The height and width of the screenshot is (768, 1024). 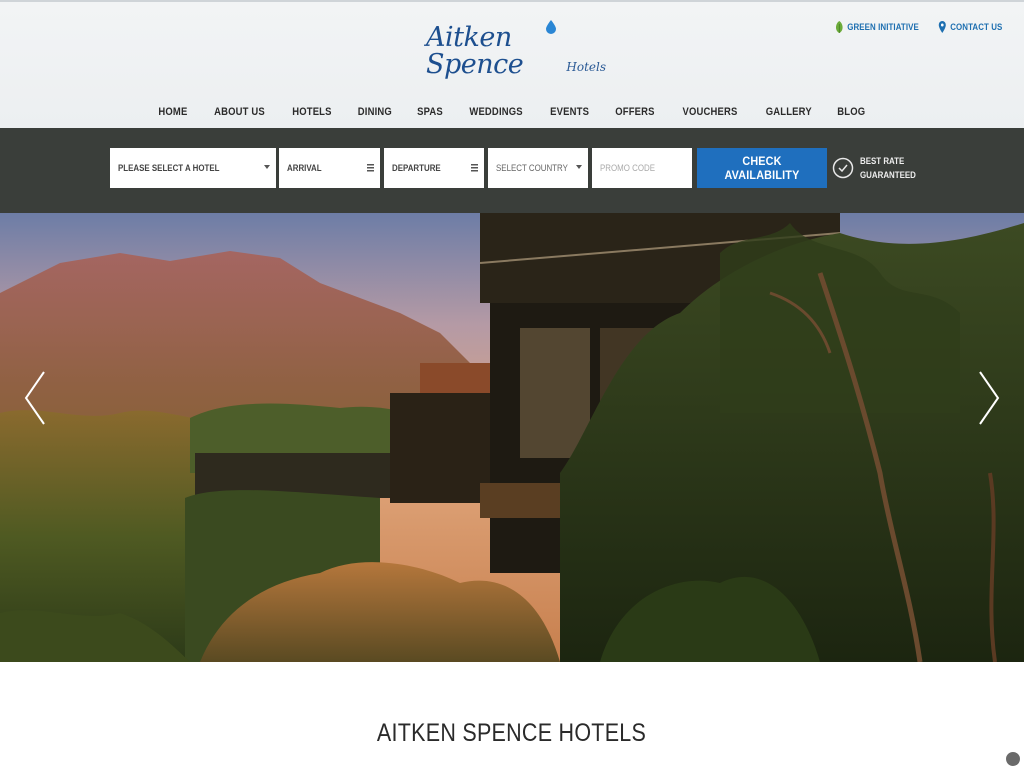 I want to click on chevron-right-icon, so click(x=989, y=398).